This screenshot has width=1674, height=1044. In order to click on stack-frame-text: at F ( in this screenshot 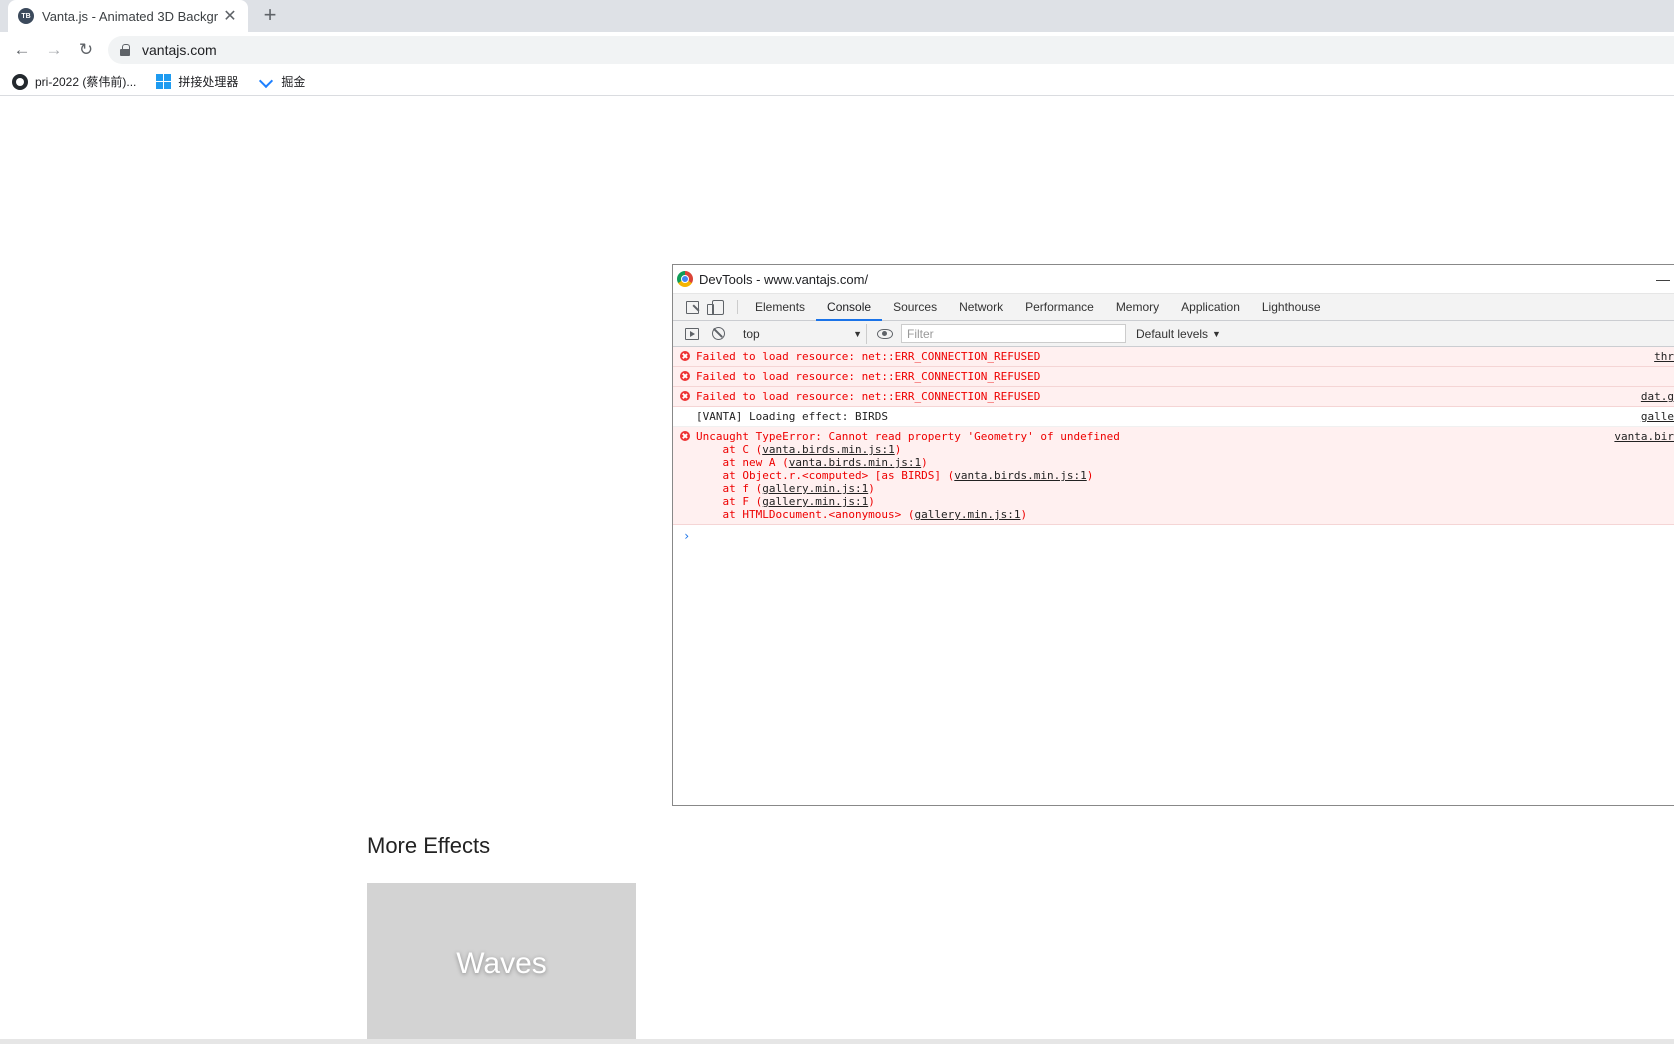, I will do `click(729, 501)`.